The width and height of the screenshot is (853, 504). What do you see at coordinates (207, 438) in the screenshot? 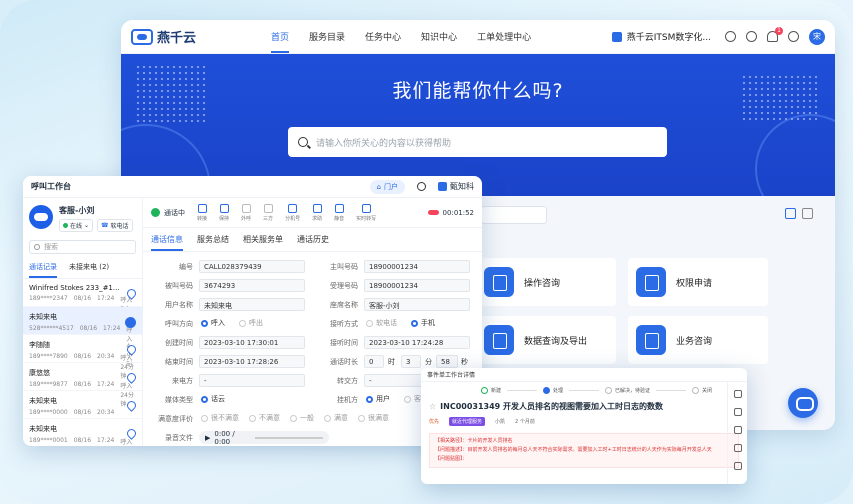
I see `play-icon: ▶` at bounding box center [207, 438].